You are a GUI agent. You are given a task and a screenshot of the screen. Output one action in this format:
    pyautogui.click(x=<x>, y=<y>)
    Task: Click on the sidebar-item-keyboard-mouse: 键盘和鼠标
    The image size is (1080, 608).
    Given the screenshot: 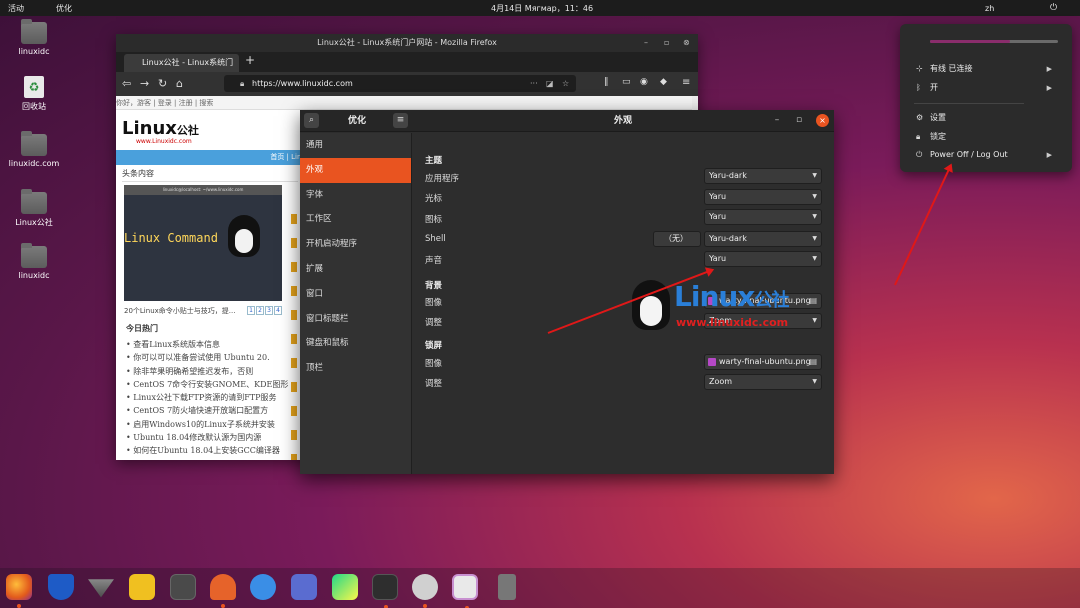 What is the action you would take?
    pyautogui.click(x=355, y=343)
    